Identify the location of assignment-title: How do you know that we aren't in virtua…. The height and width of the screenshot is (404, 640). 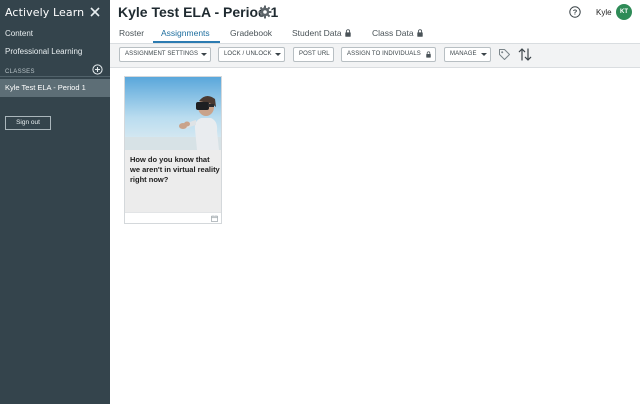
(175, 169).